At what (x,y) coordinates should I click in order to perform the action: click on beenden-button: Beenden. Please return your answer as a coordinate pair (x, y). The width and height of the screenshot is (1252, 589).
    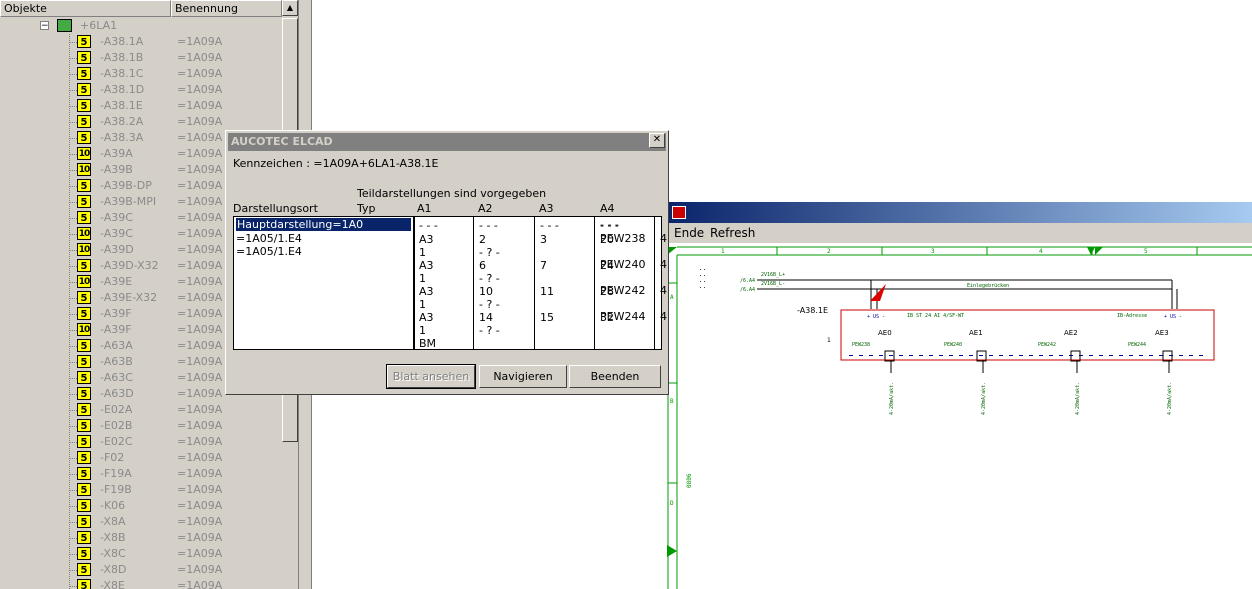
    Looking at the image, I should click on (615, 376).